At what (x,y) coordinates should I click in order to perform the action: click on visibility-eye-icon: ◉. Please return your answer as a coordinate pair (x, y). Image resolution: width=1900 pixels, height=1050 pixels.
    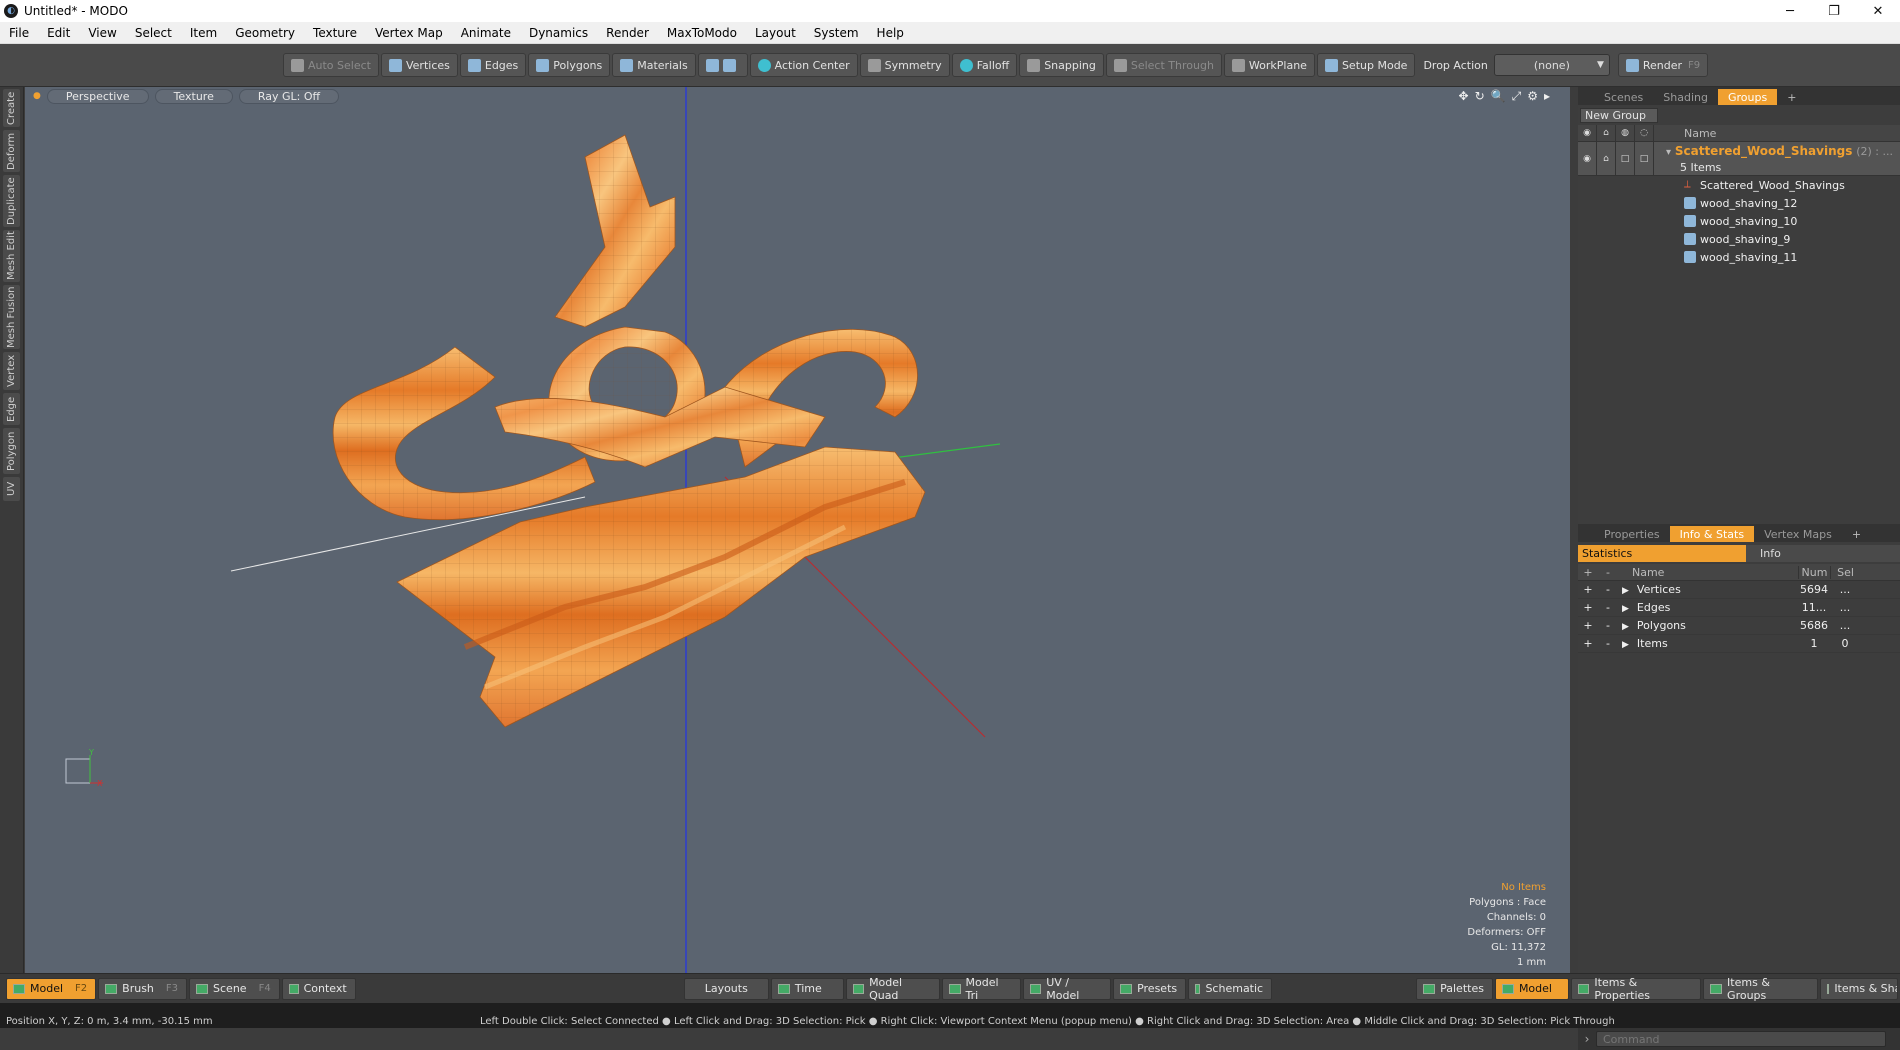
    Looking at the image, I should click on (1587, 133).